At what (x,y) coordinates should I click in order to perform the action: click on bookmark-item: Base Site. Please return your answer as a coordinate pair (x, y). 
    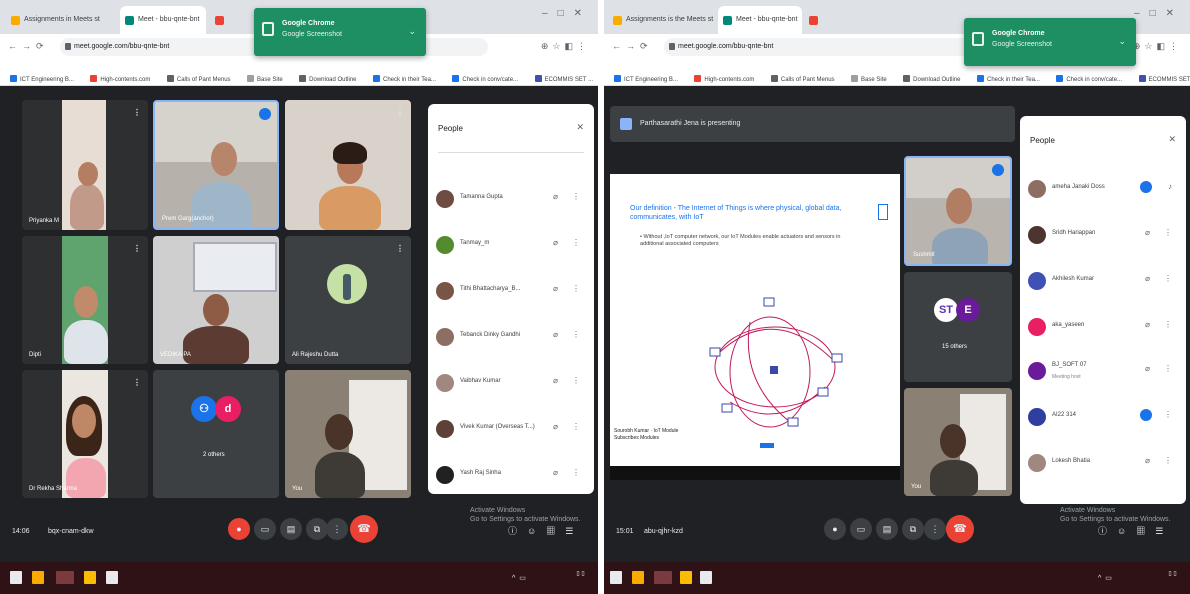
    Looking at the image, I should click on (265, 79).